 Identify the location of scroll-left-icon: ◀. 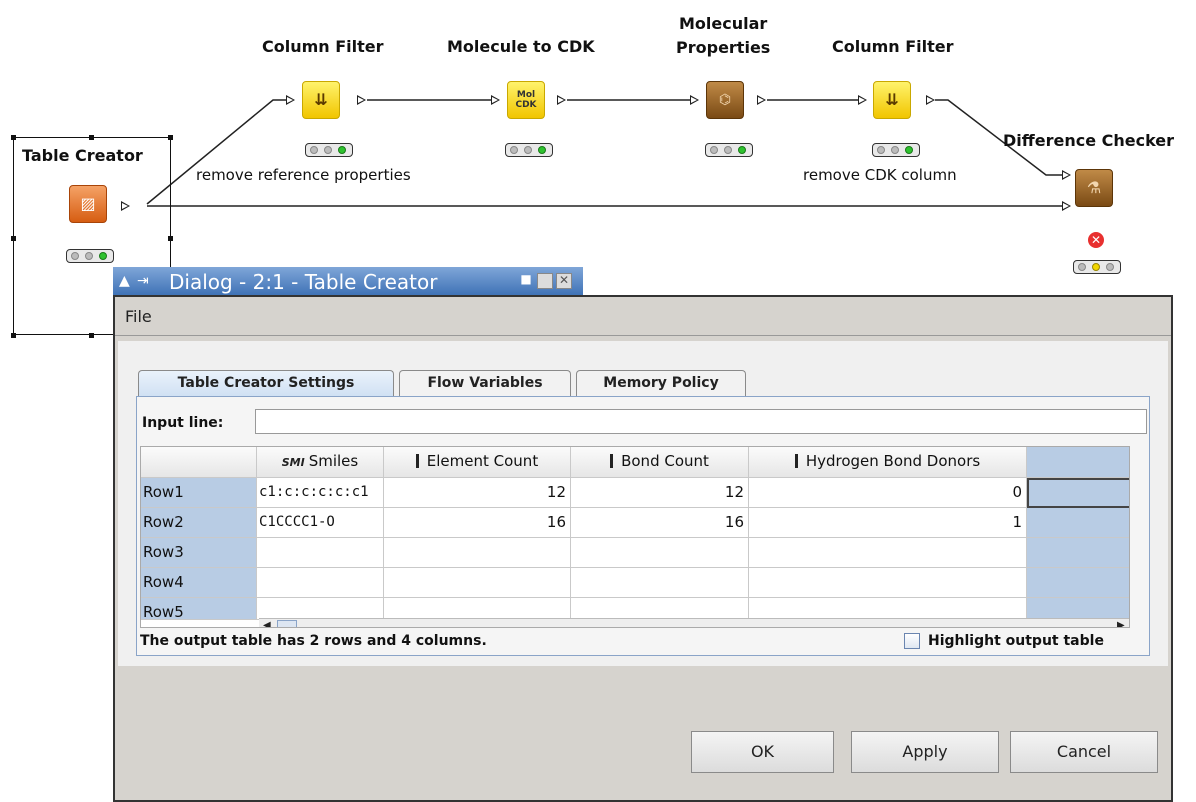
(267, 623).